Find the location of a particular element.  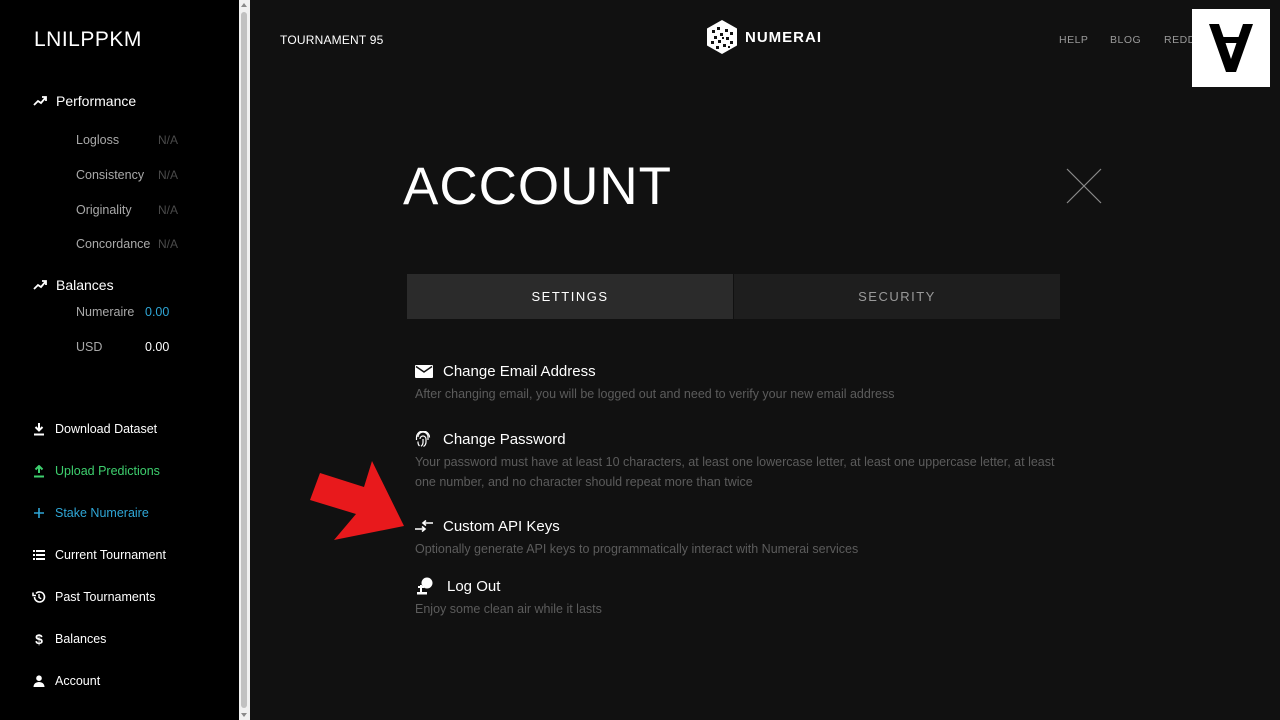

channel-logo-watermark is located at coordinates (1231, 48).